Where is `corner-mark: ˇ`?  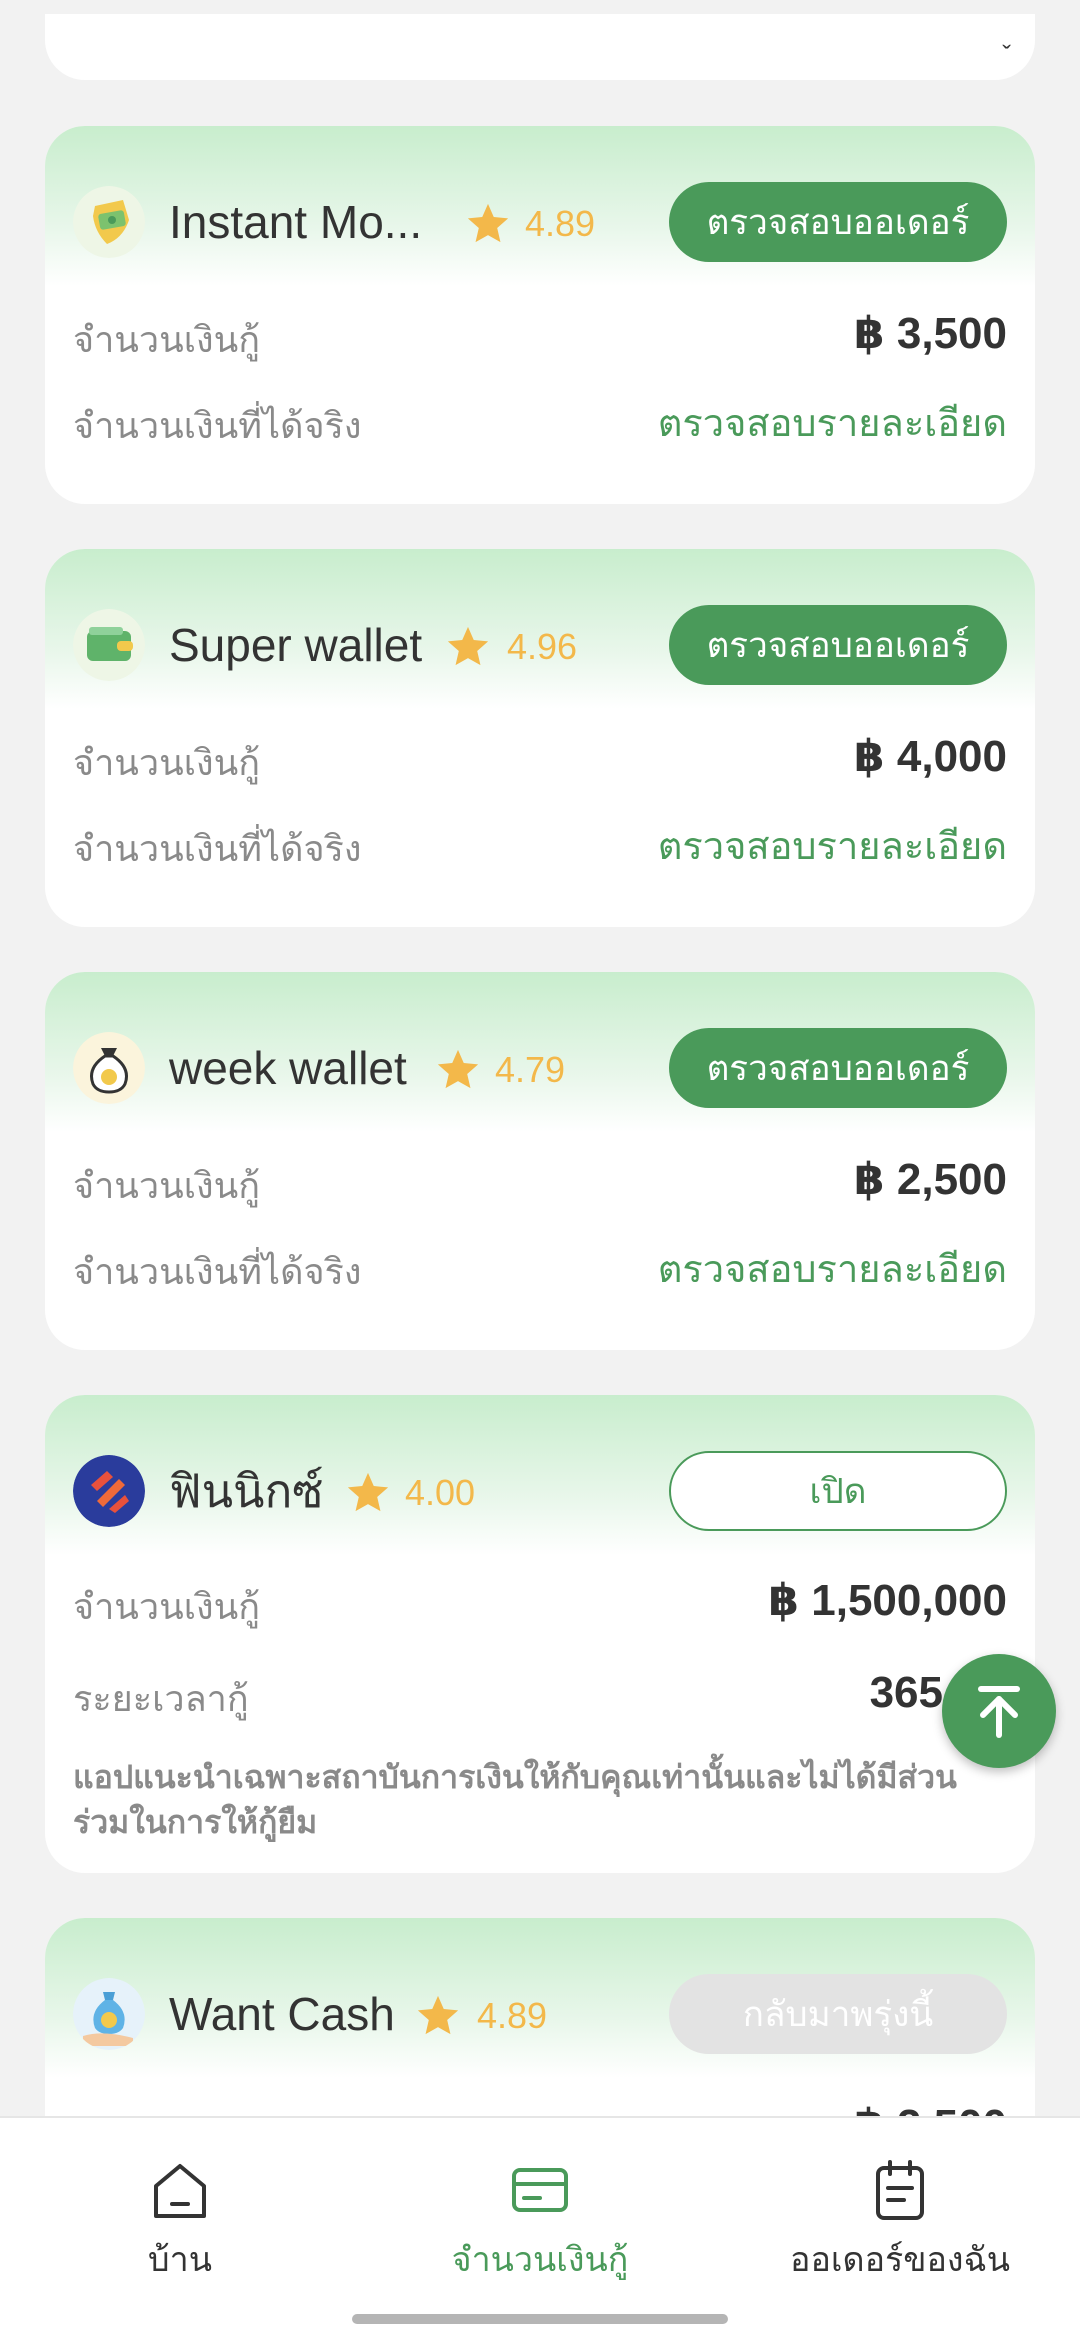
corner-mark: ˇ is located at coordinates (1006, 55).